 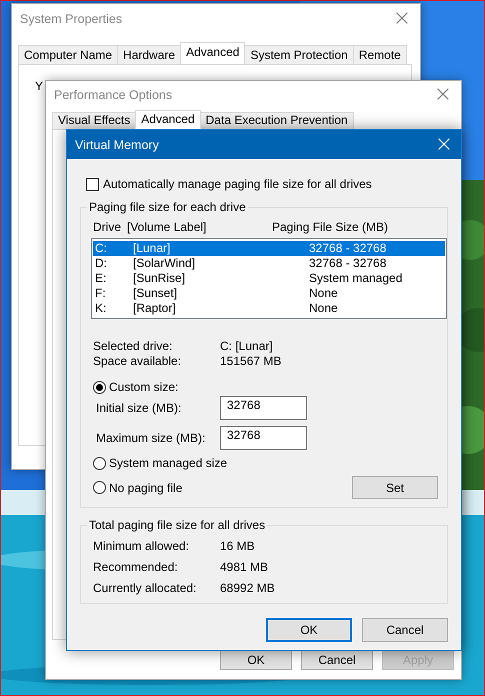 I want to click on tab: Data Execution Prevention, so click(x=277, y=120).